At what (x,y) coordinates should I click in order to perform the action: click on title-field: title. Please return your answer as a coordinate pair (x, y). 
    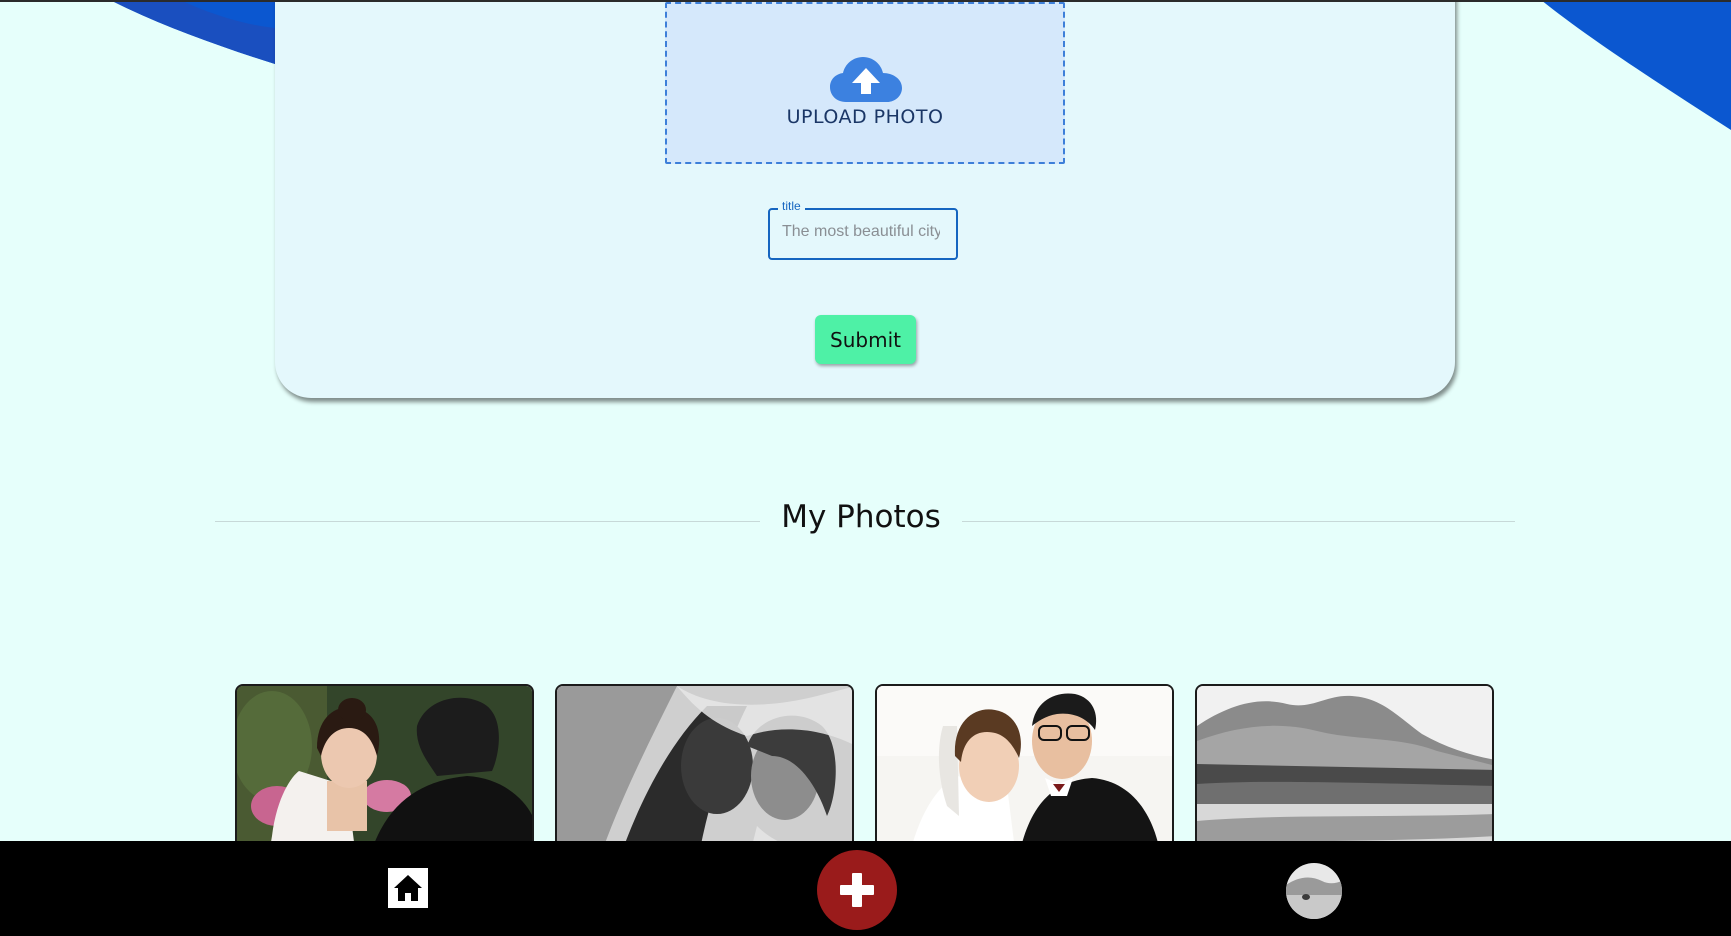
    Looking at the image, I should click on (863, 229).